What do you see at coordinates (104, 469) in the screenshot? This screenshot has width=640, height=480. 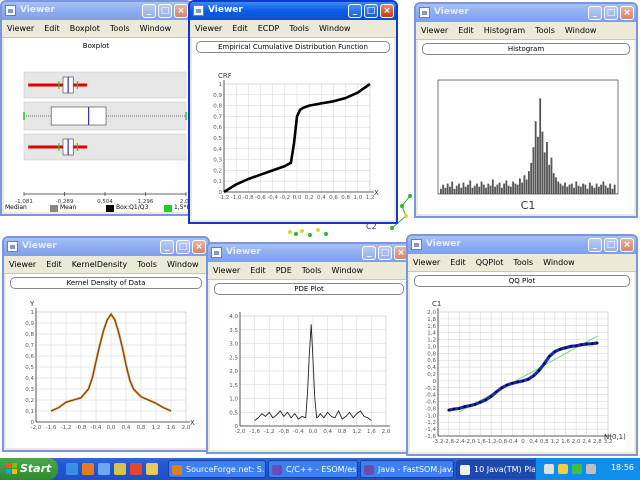 I see `quicklaunch-desktop-icon` at bounding box center [104, 469].